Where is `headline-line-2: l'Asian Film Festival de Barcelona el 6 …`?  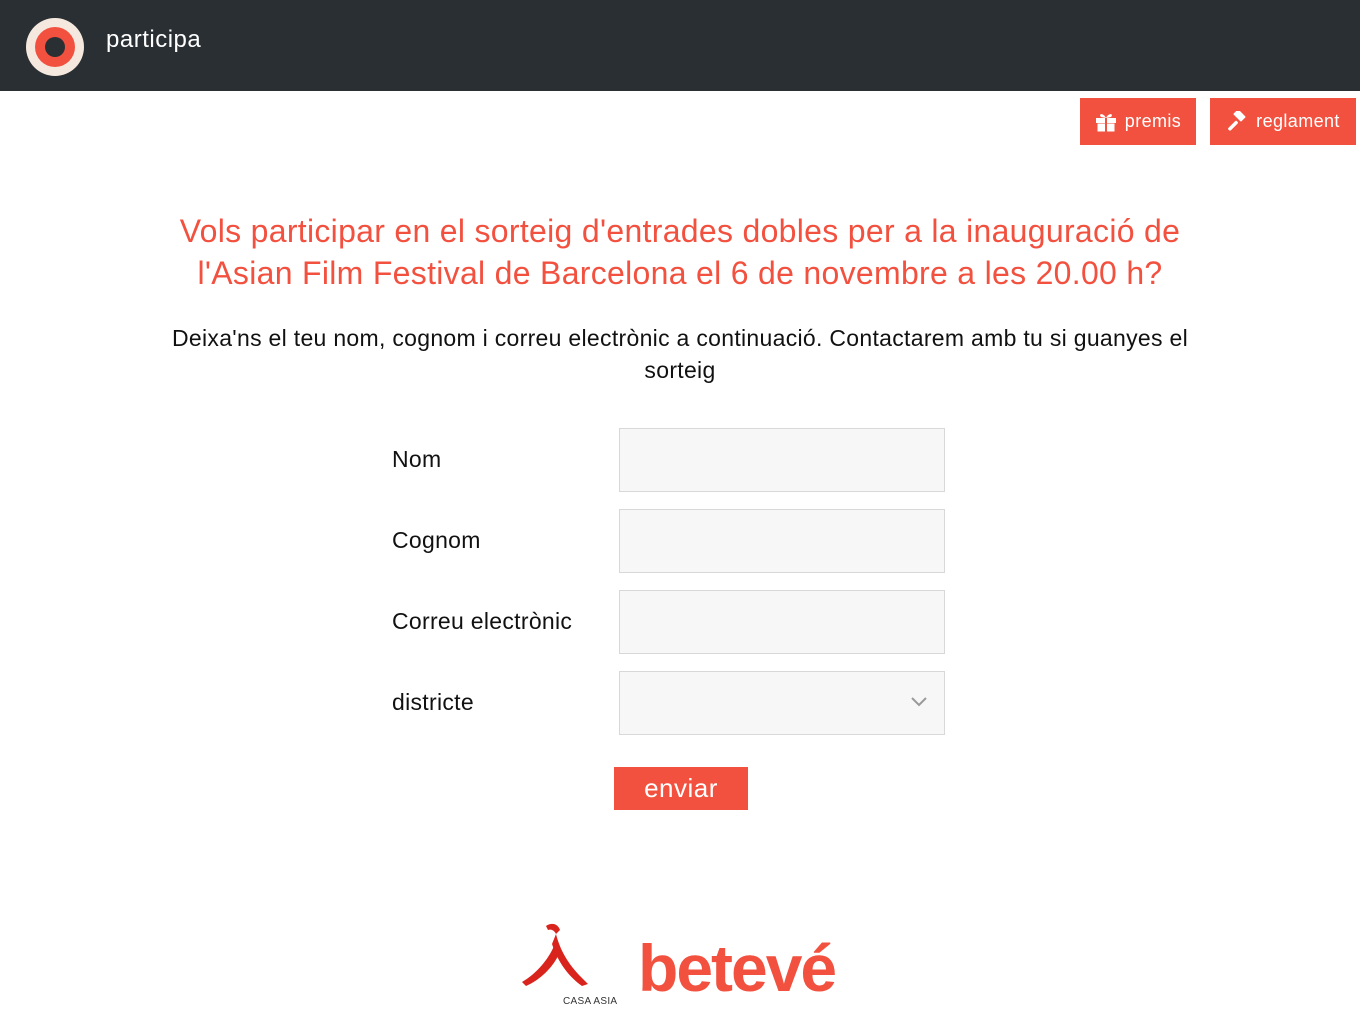
headline-line-2: l'Asian Film Festival de Barcelona el 6 … is located at coordinates (680, 273).